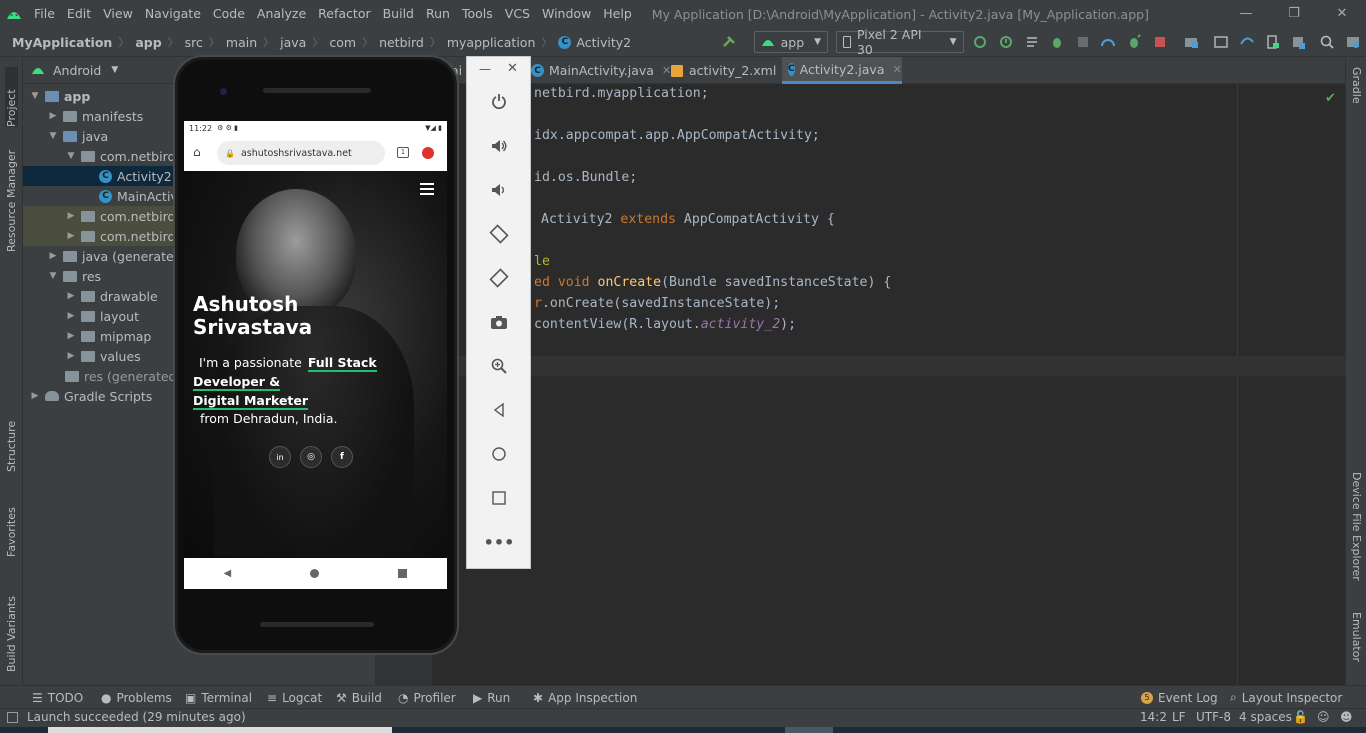  I want to click on profiler-tool-button: ◔ Profiler, so click(427, 697).